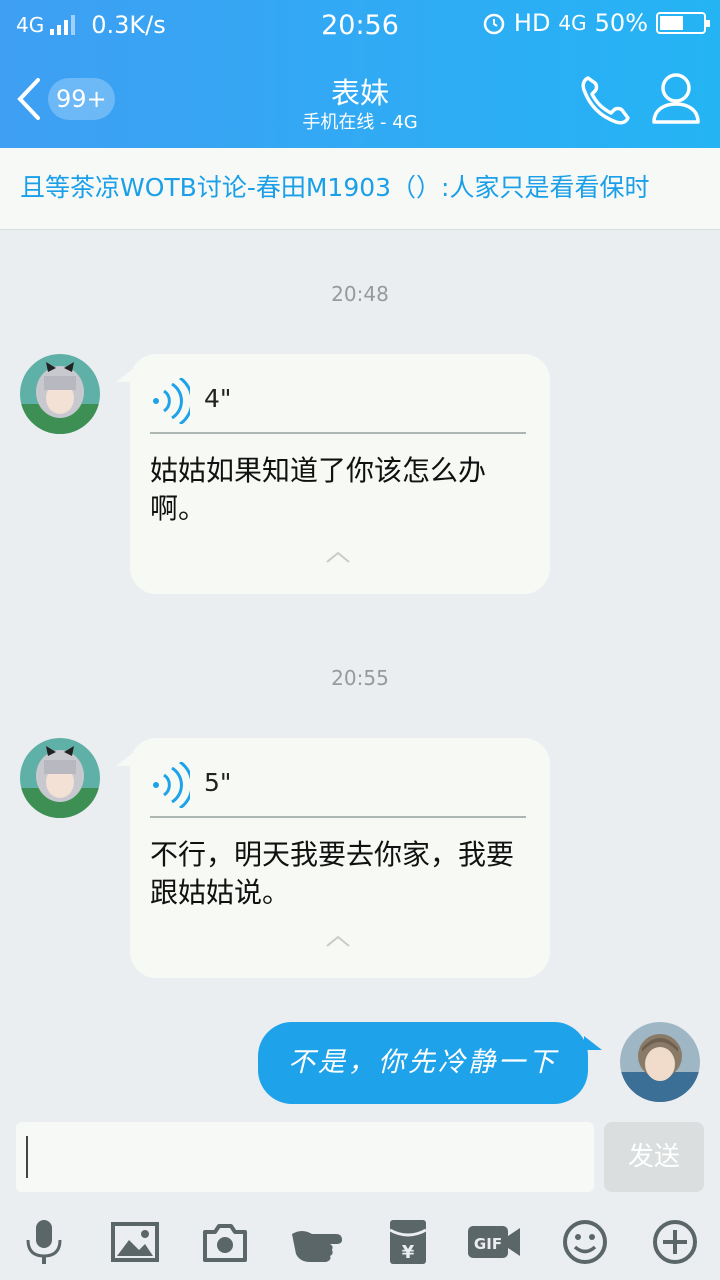  I want to click on outgoing-message-text: 不是，你先冷静一下, so click(423, 1062).